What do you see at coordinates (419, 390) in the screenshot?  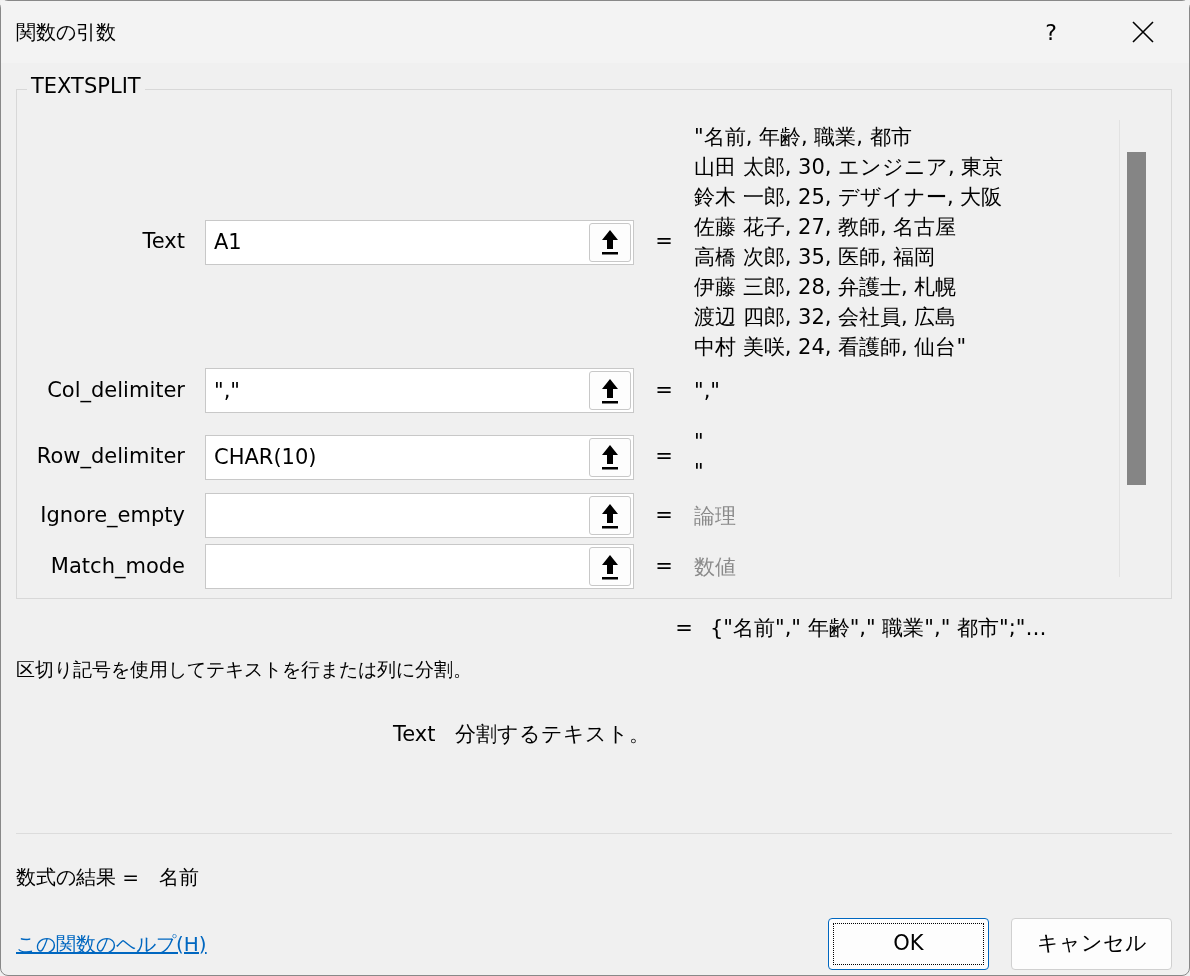 I see `argument-field: ","` at bounding box center [419, 390].